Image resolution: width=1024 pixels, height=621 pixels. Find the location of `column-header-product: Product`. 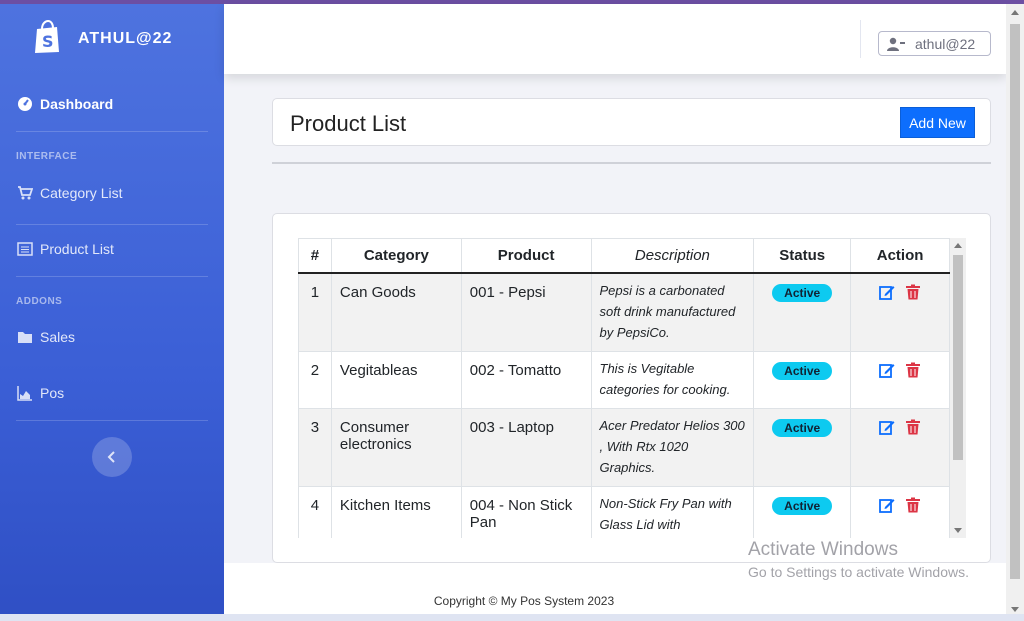

column-header-product: Product is located at coordinates (526, 256).